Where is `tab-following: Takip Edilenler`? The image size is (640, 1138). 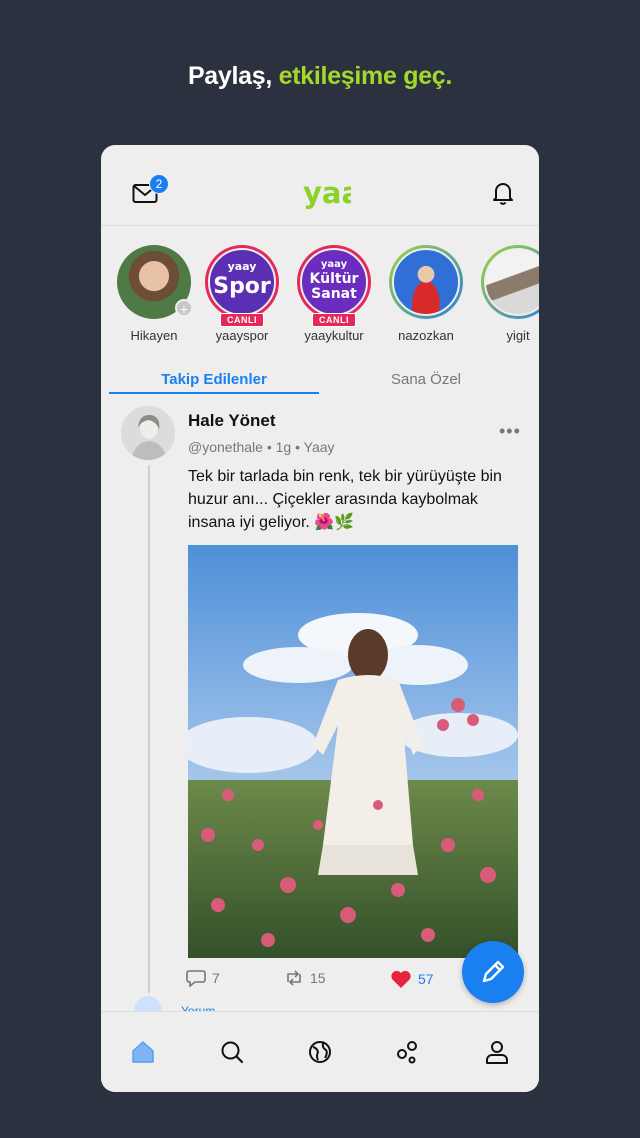
tab-following: Takip Edilenler is located at coordinates (214, 379).